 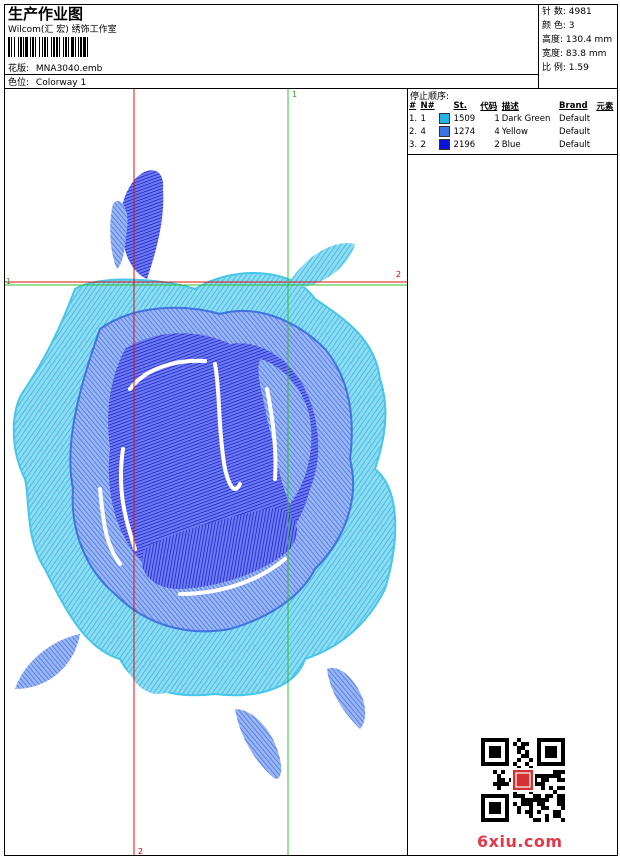 I want to click on design-file-label: 花版:, so click(x=19, y=69).